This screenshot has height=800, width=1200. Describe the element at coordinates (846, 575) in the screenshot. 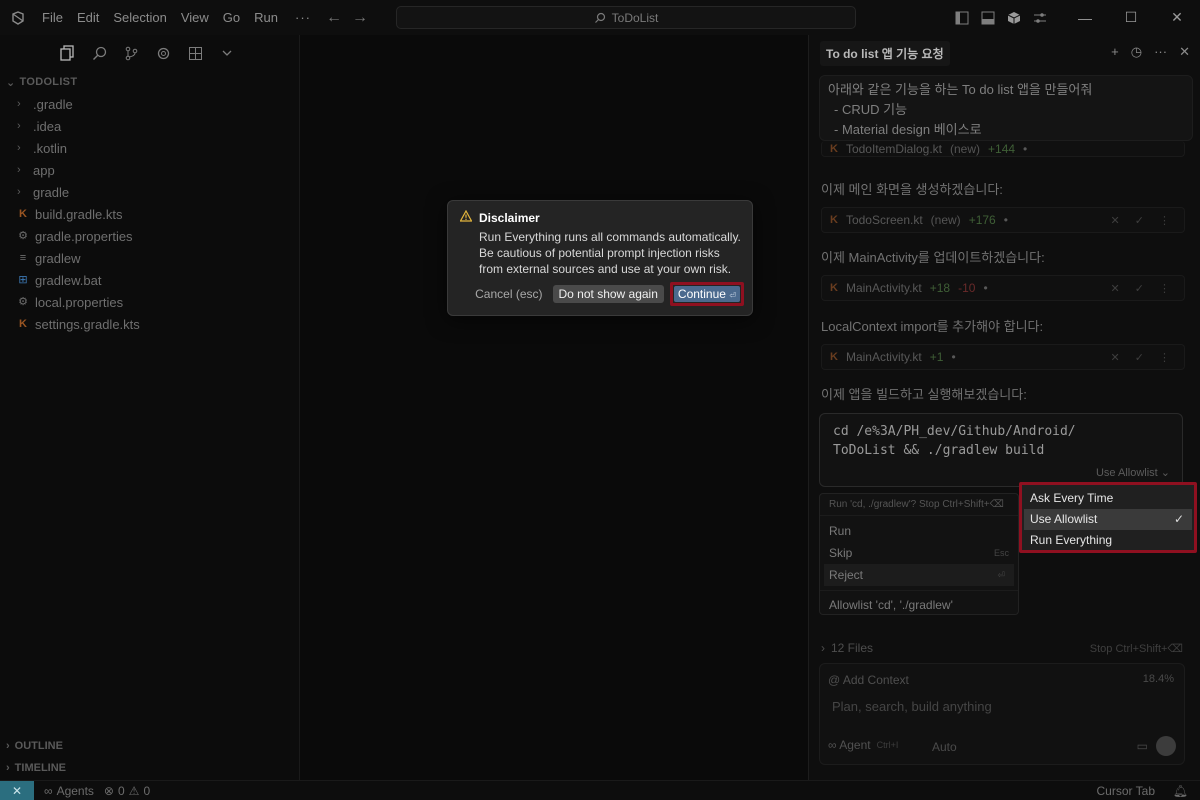

I see `reject-label: Reject` at that location.